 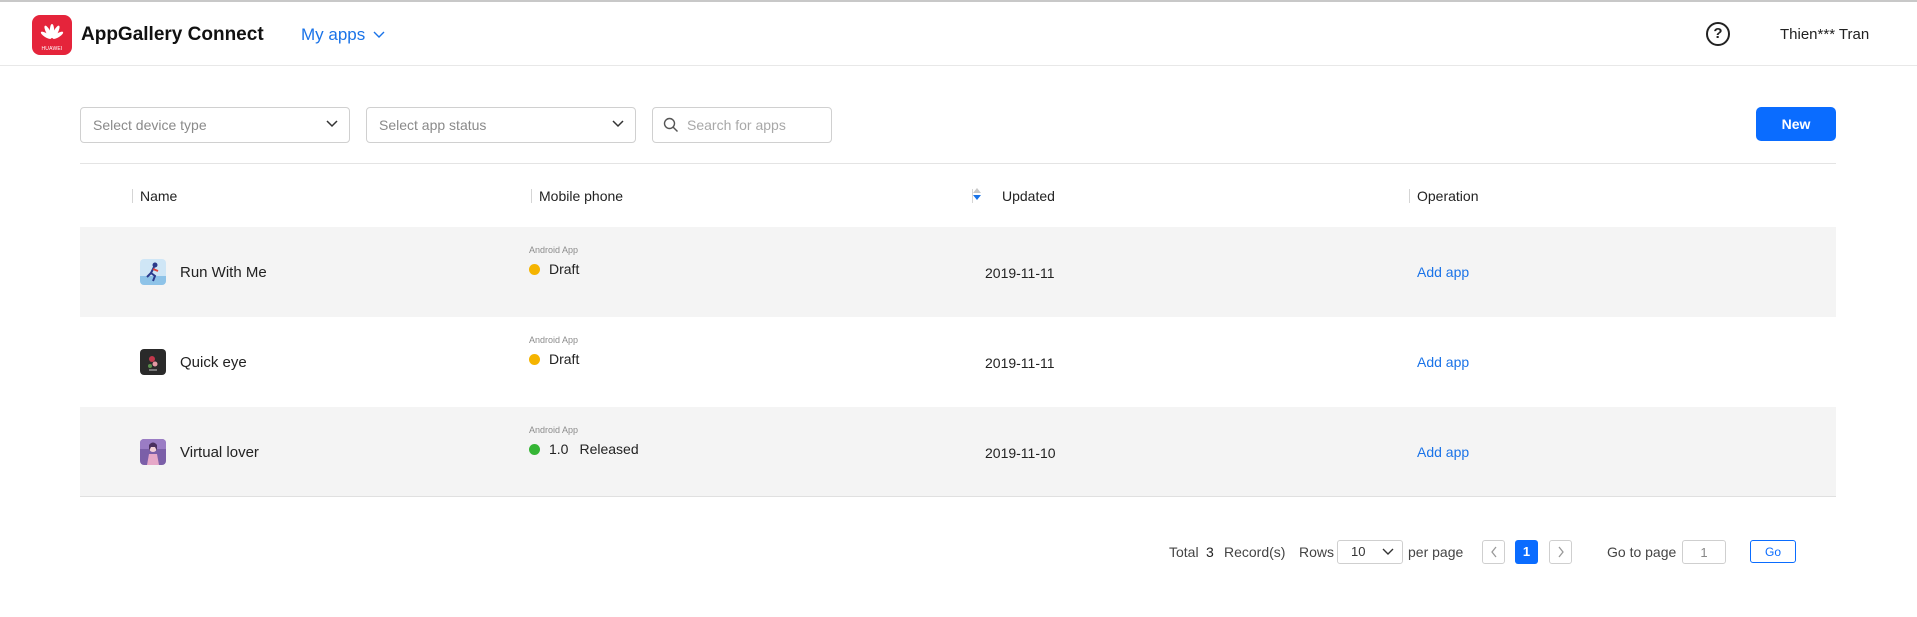 What do you see at coordinates (1448, 196) in the screenshot?
I see `column-header-operation-label: Operation` at bounding box center [1448, 196].